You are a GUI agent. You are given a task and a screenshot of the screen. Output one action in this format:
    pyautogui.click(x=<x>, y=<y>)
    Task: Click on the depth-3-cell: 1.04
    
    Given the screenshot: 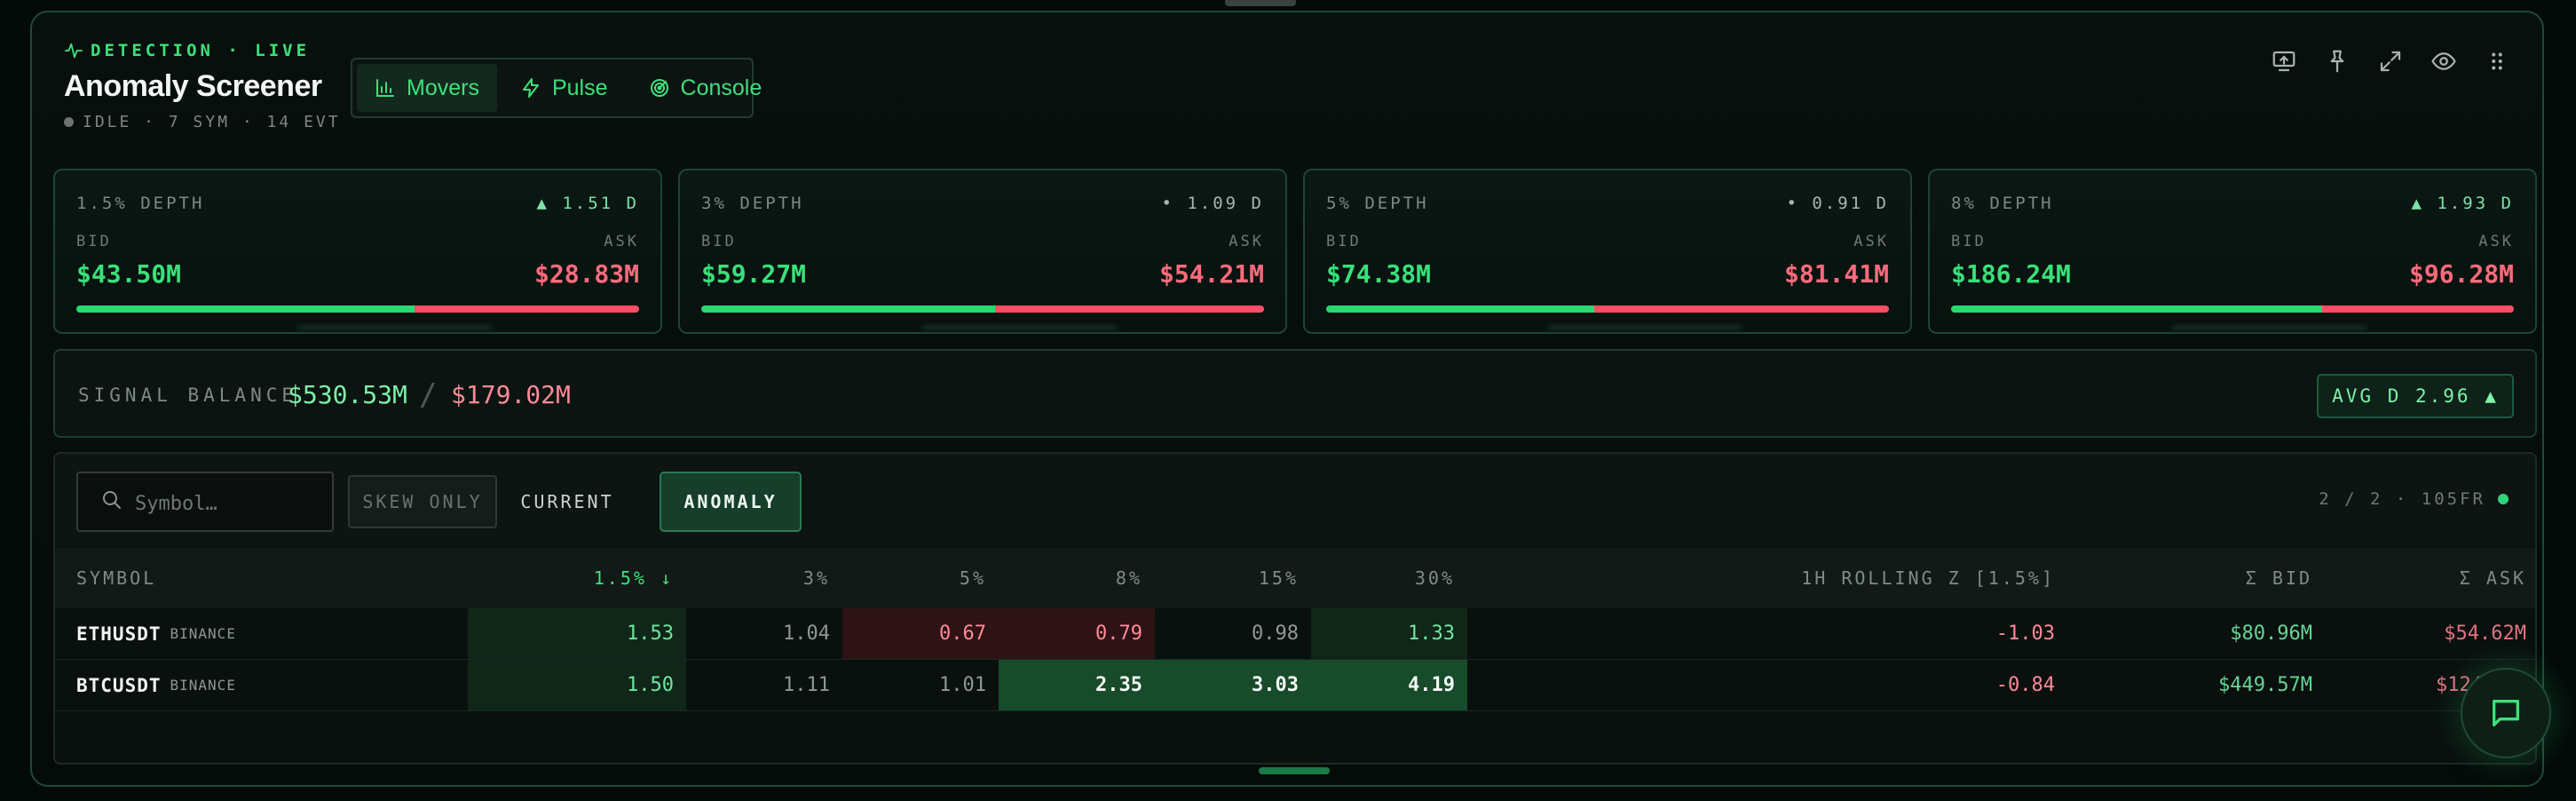 What is the action you would take?
    pyautogui.click(x=806, y=634)
    